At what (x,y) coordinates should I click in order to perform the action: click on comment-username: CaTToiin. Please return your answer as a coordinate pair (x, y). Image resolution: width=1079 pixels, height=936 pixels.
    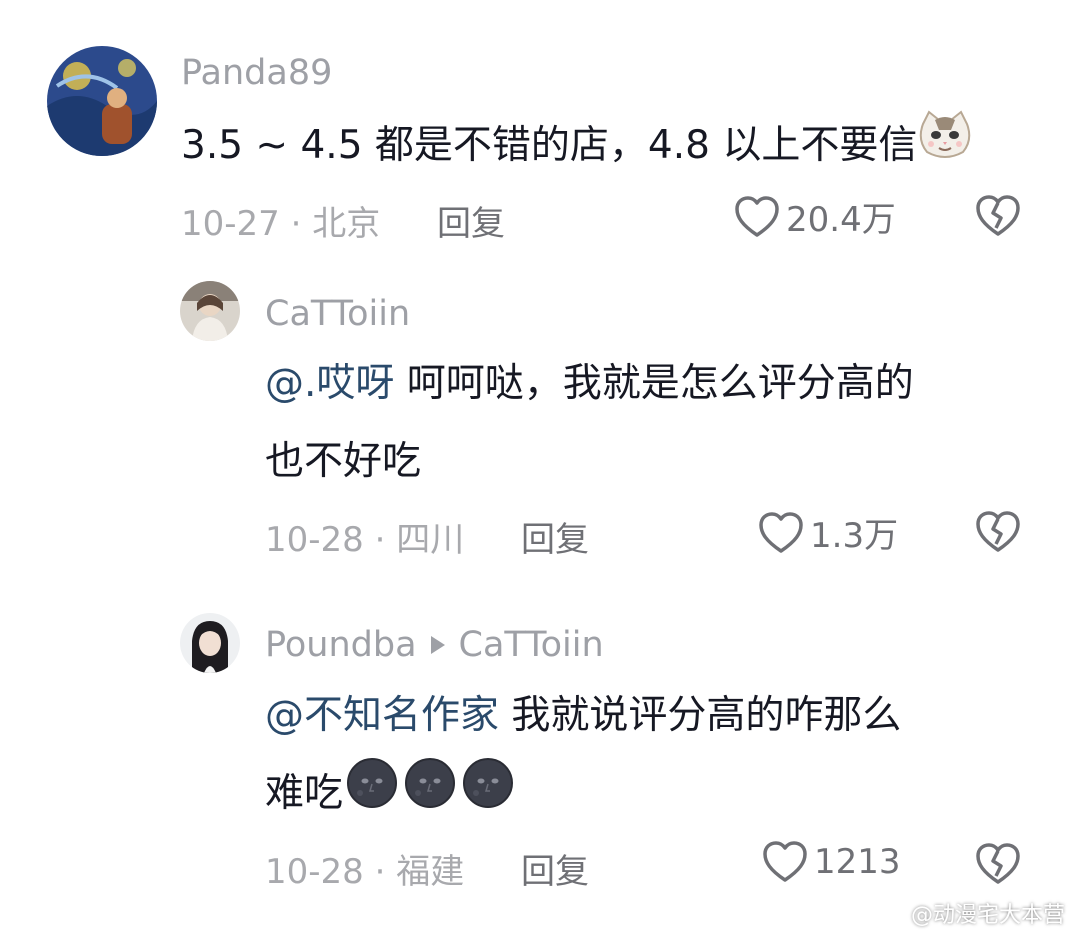
    Looking at the image, I should click on (337, 314).